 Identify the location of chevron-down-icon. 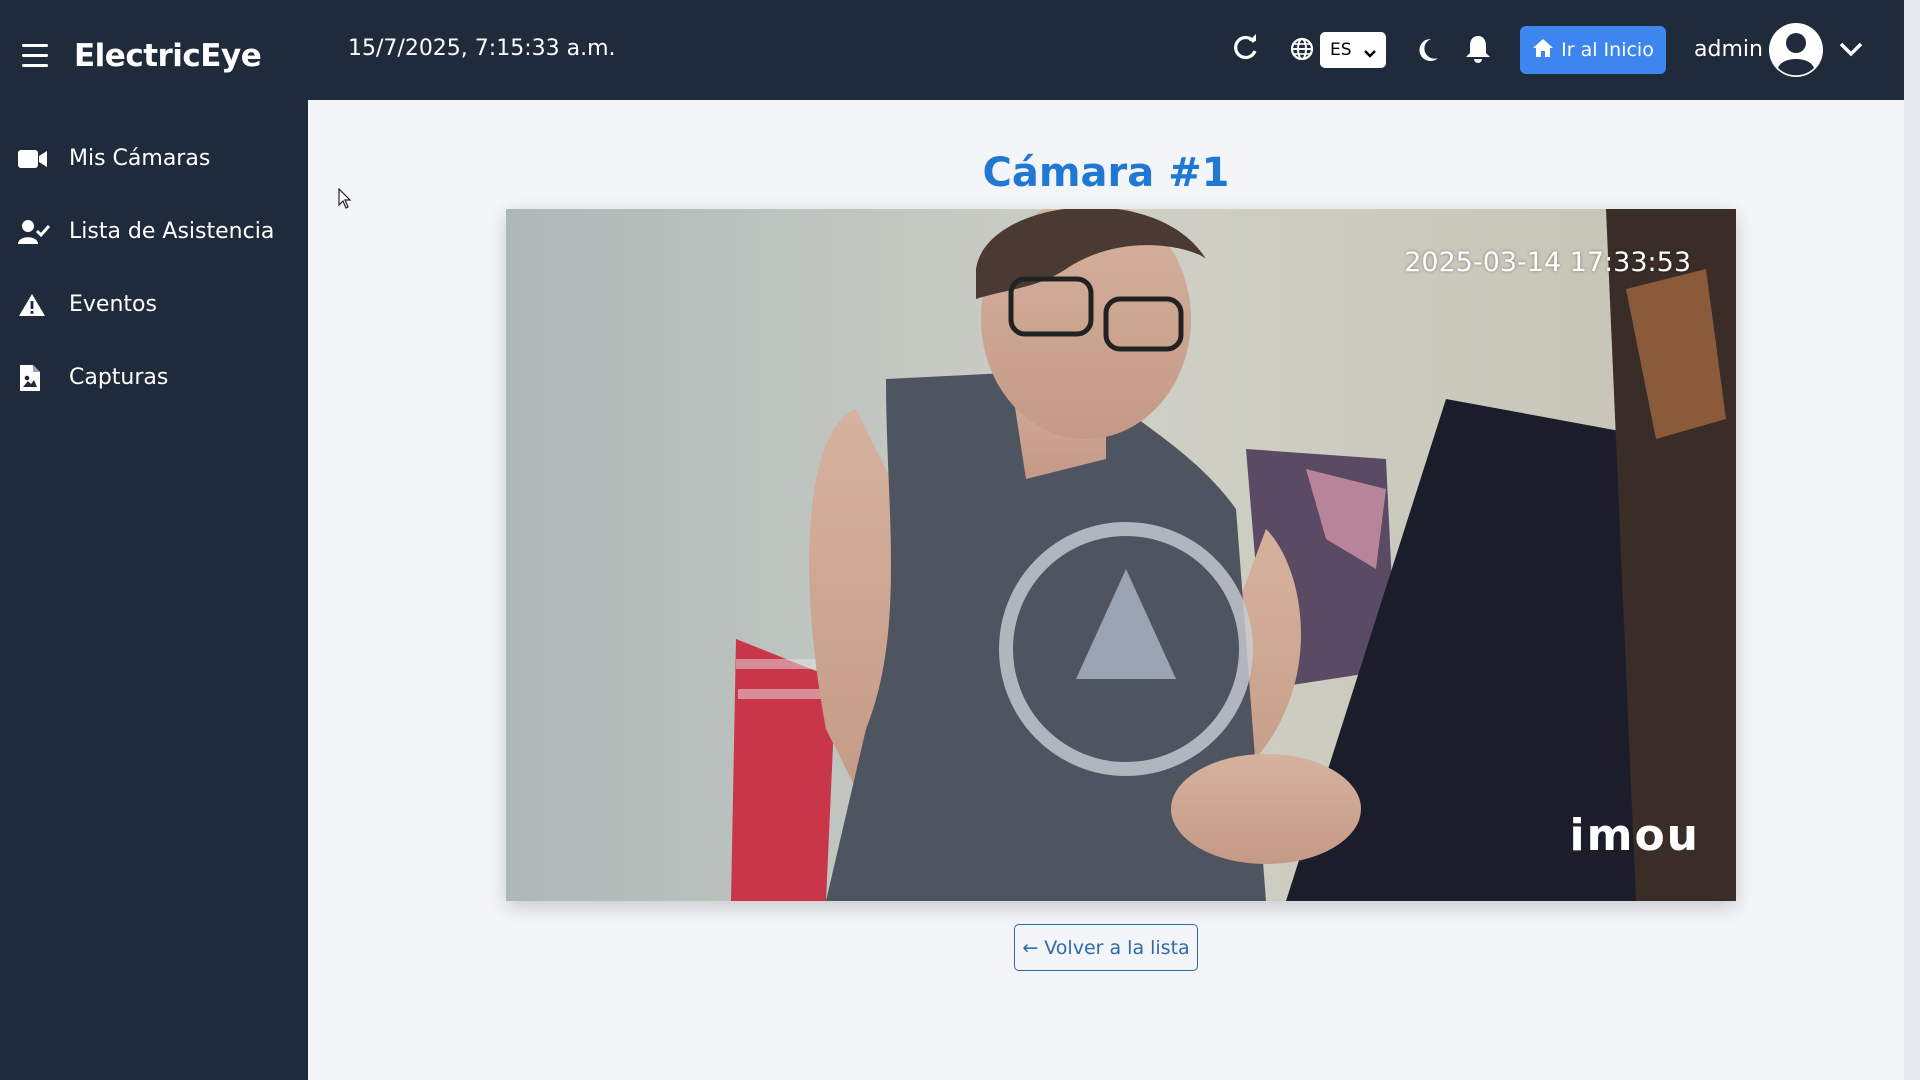
(1370, 54).